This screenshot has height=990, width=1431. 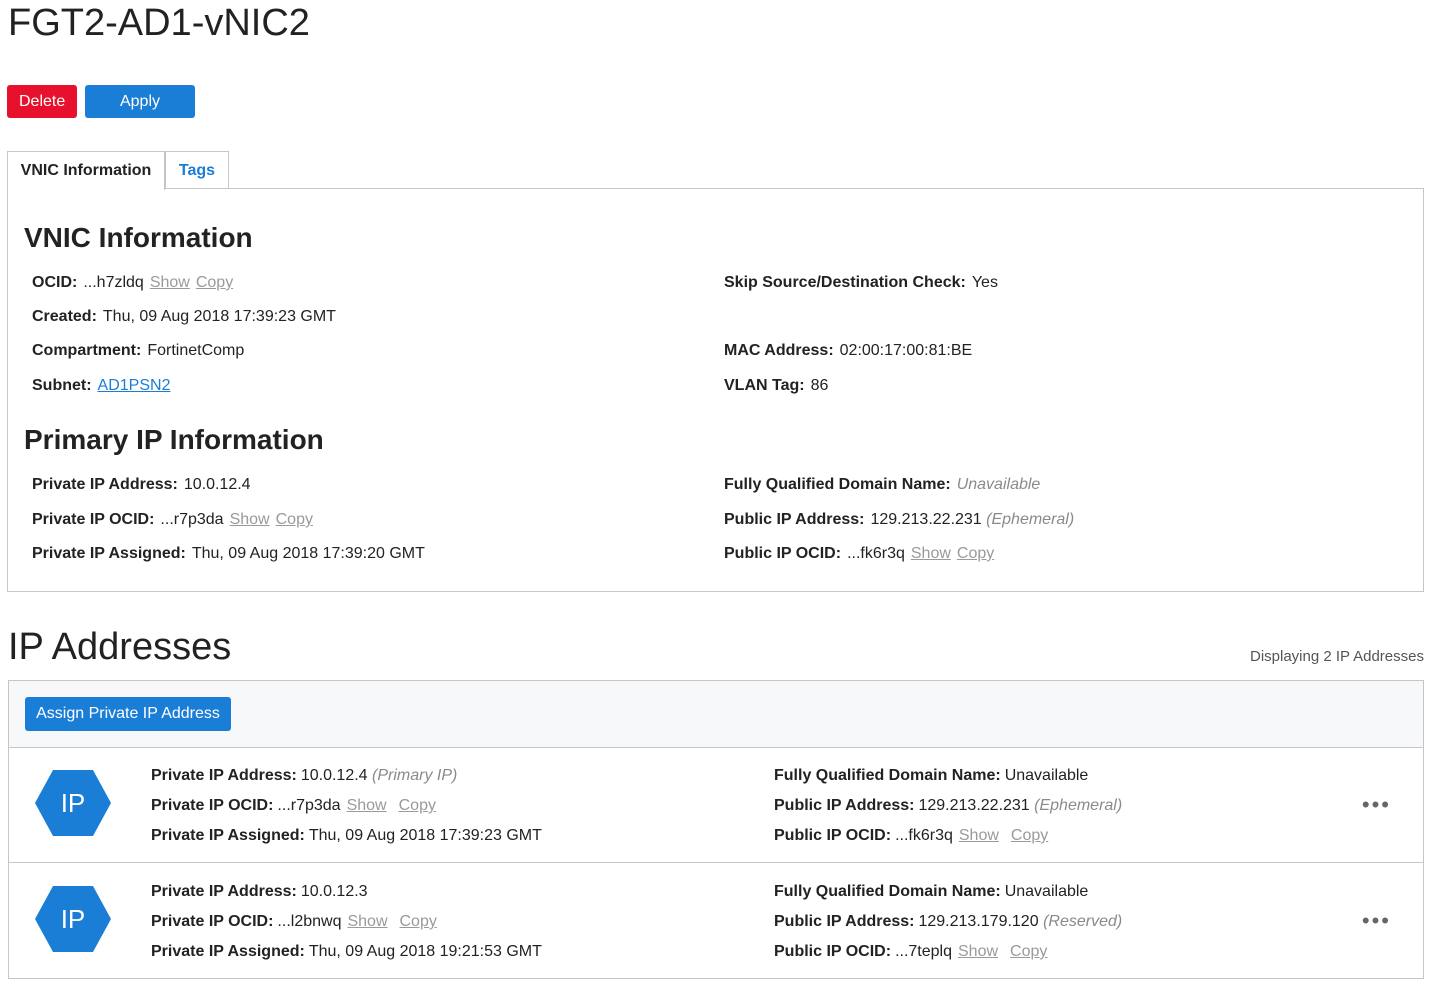 I want to click on compartment-field: Compartment: FortinetComp, so click(x=138, y=351).